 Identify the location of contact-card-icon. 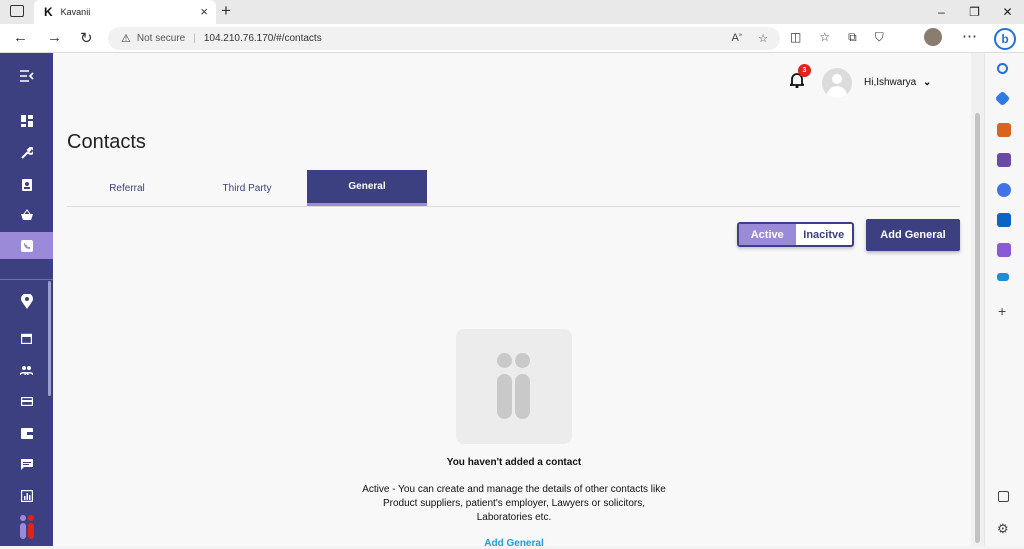
(26, 184).